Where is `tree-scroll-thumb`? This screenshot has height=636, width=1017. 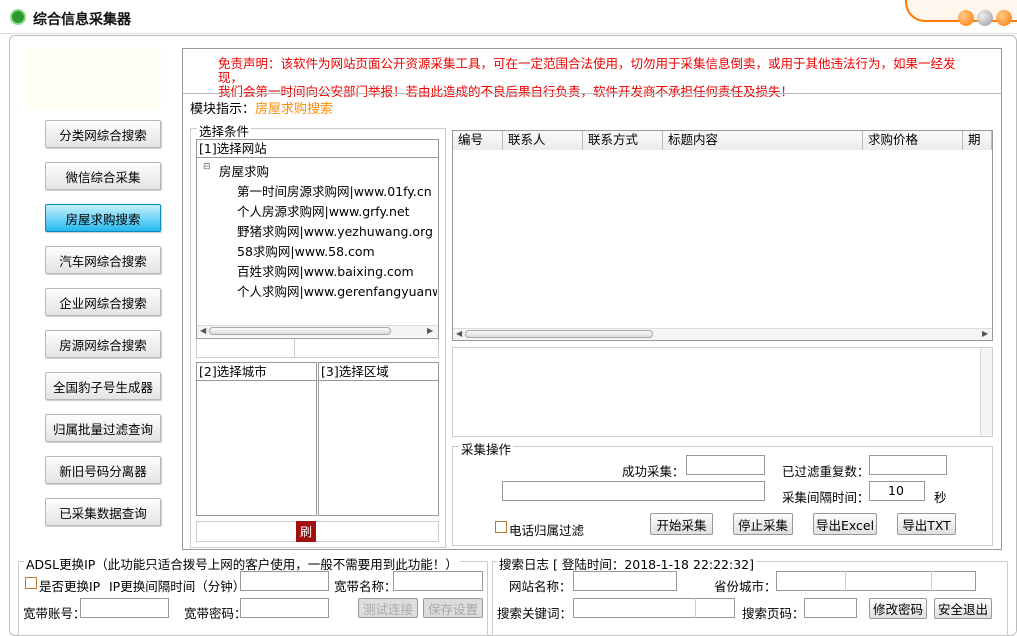 tree-scroll-thumb is located at coordinates (300, 331).